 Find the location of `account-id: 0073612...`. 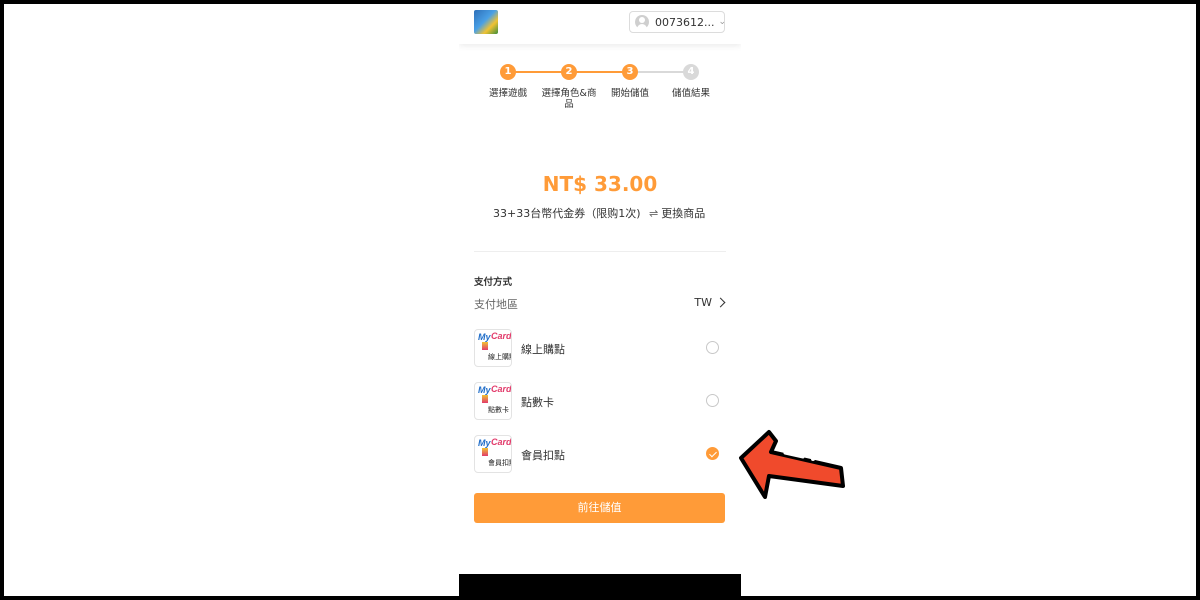

account-id: 0073612... is located at coordinates (685, 22).